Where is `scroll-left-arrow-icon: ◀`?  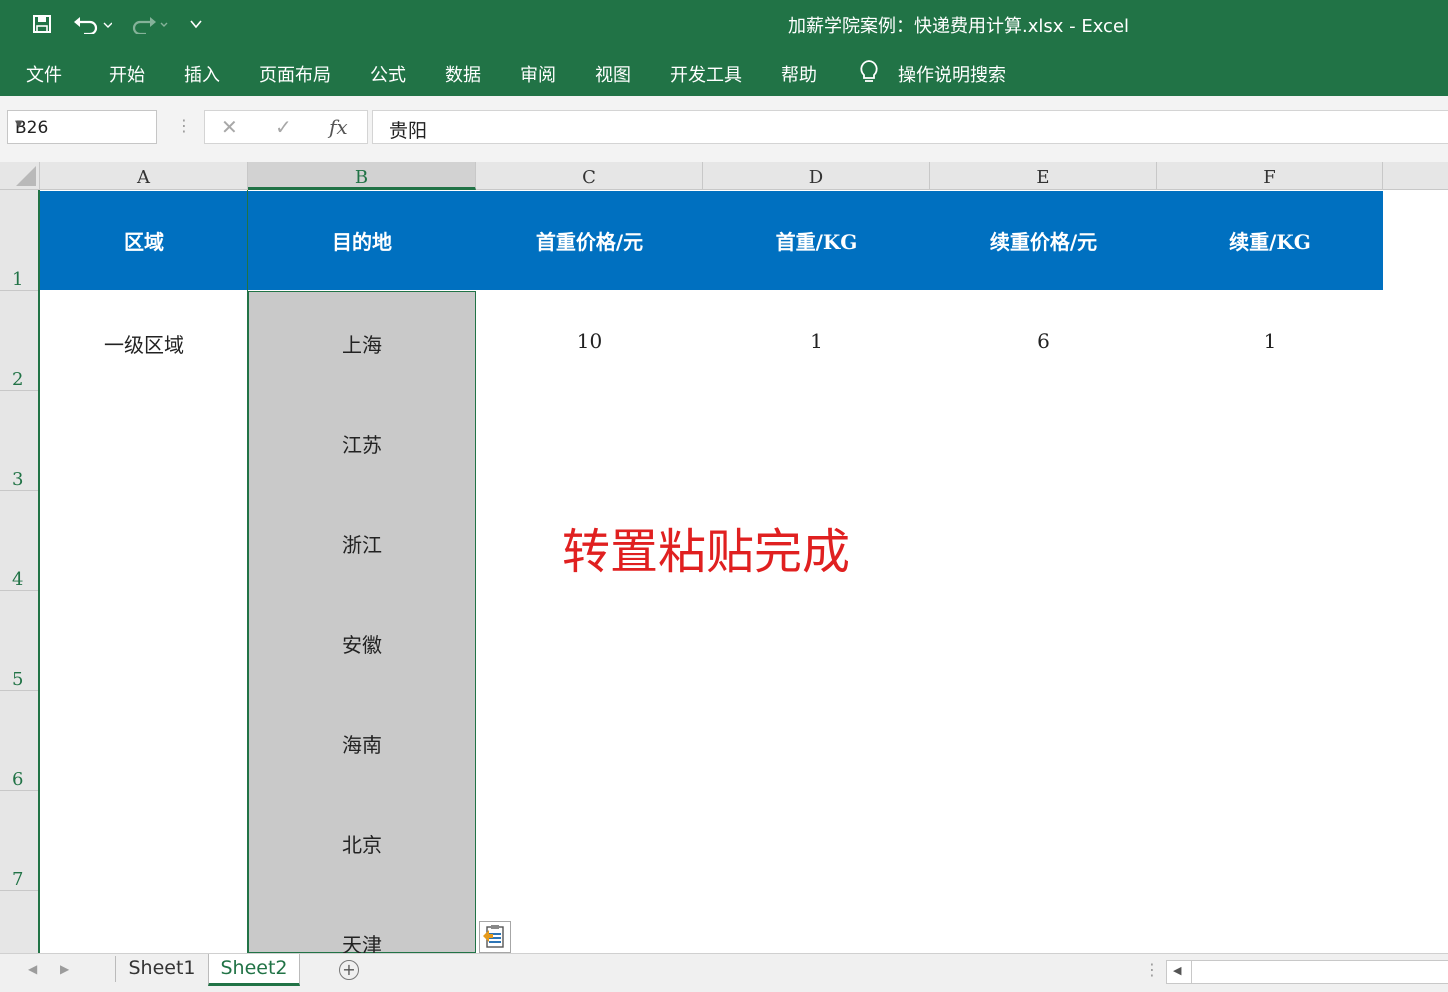 scroll-left-arrow-icon: ◀ is located at coordinates (1177, 970).